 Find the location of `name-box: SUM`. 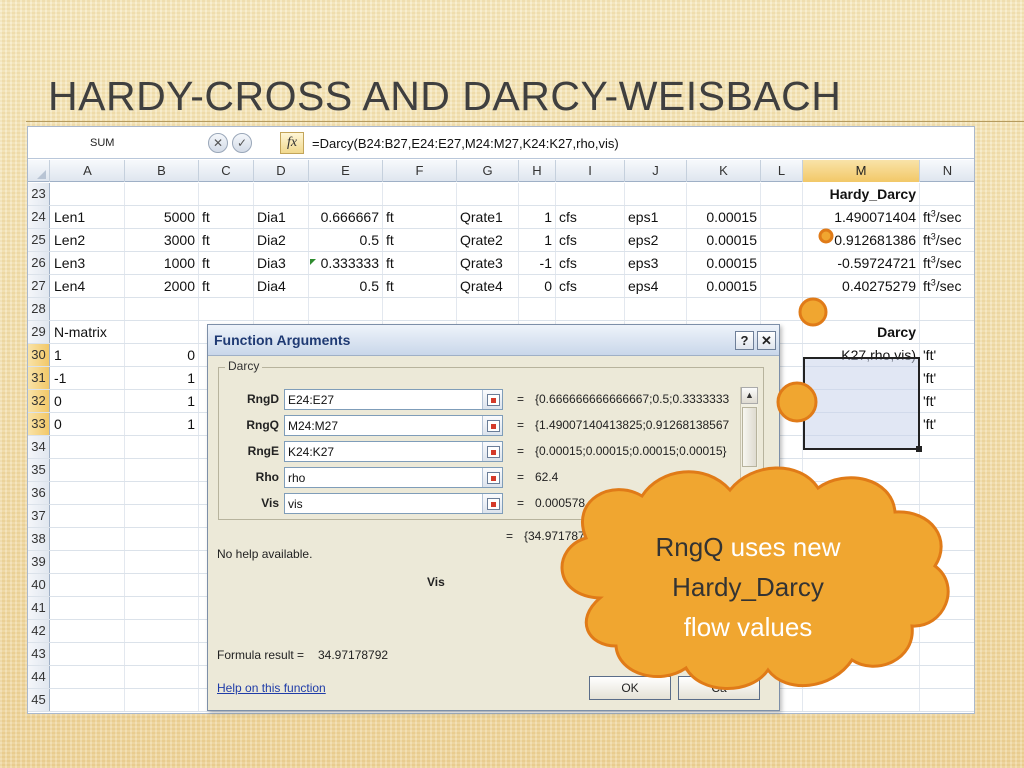

name-box: SUM is located at coordinates (131, 143).